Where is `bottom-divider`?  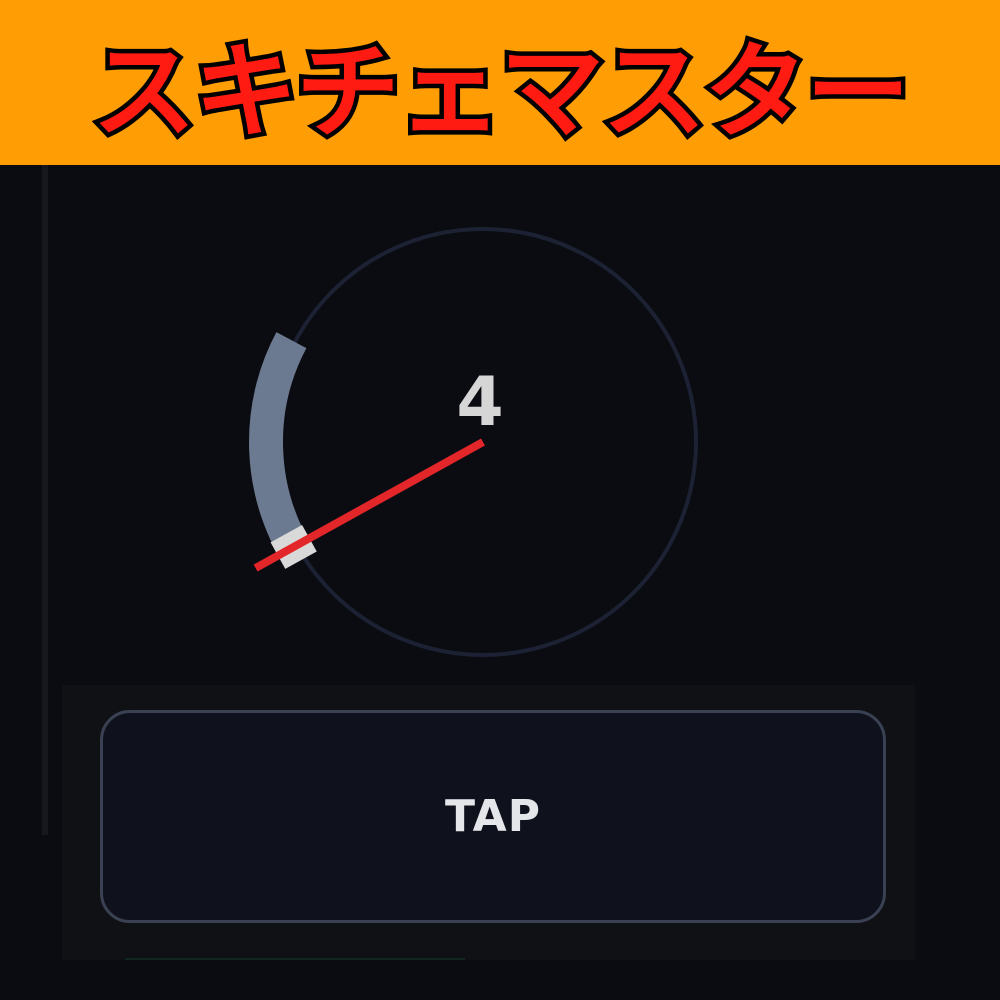 bottom-divider is located at coordinates (295, 959).